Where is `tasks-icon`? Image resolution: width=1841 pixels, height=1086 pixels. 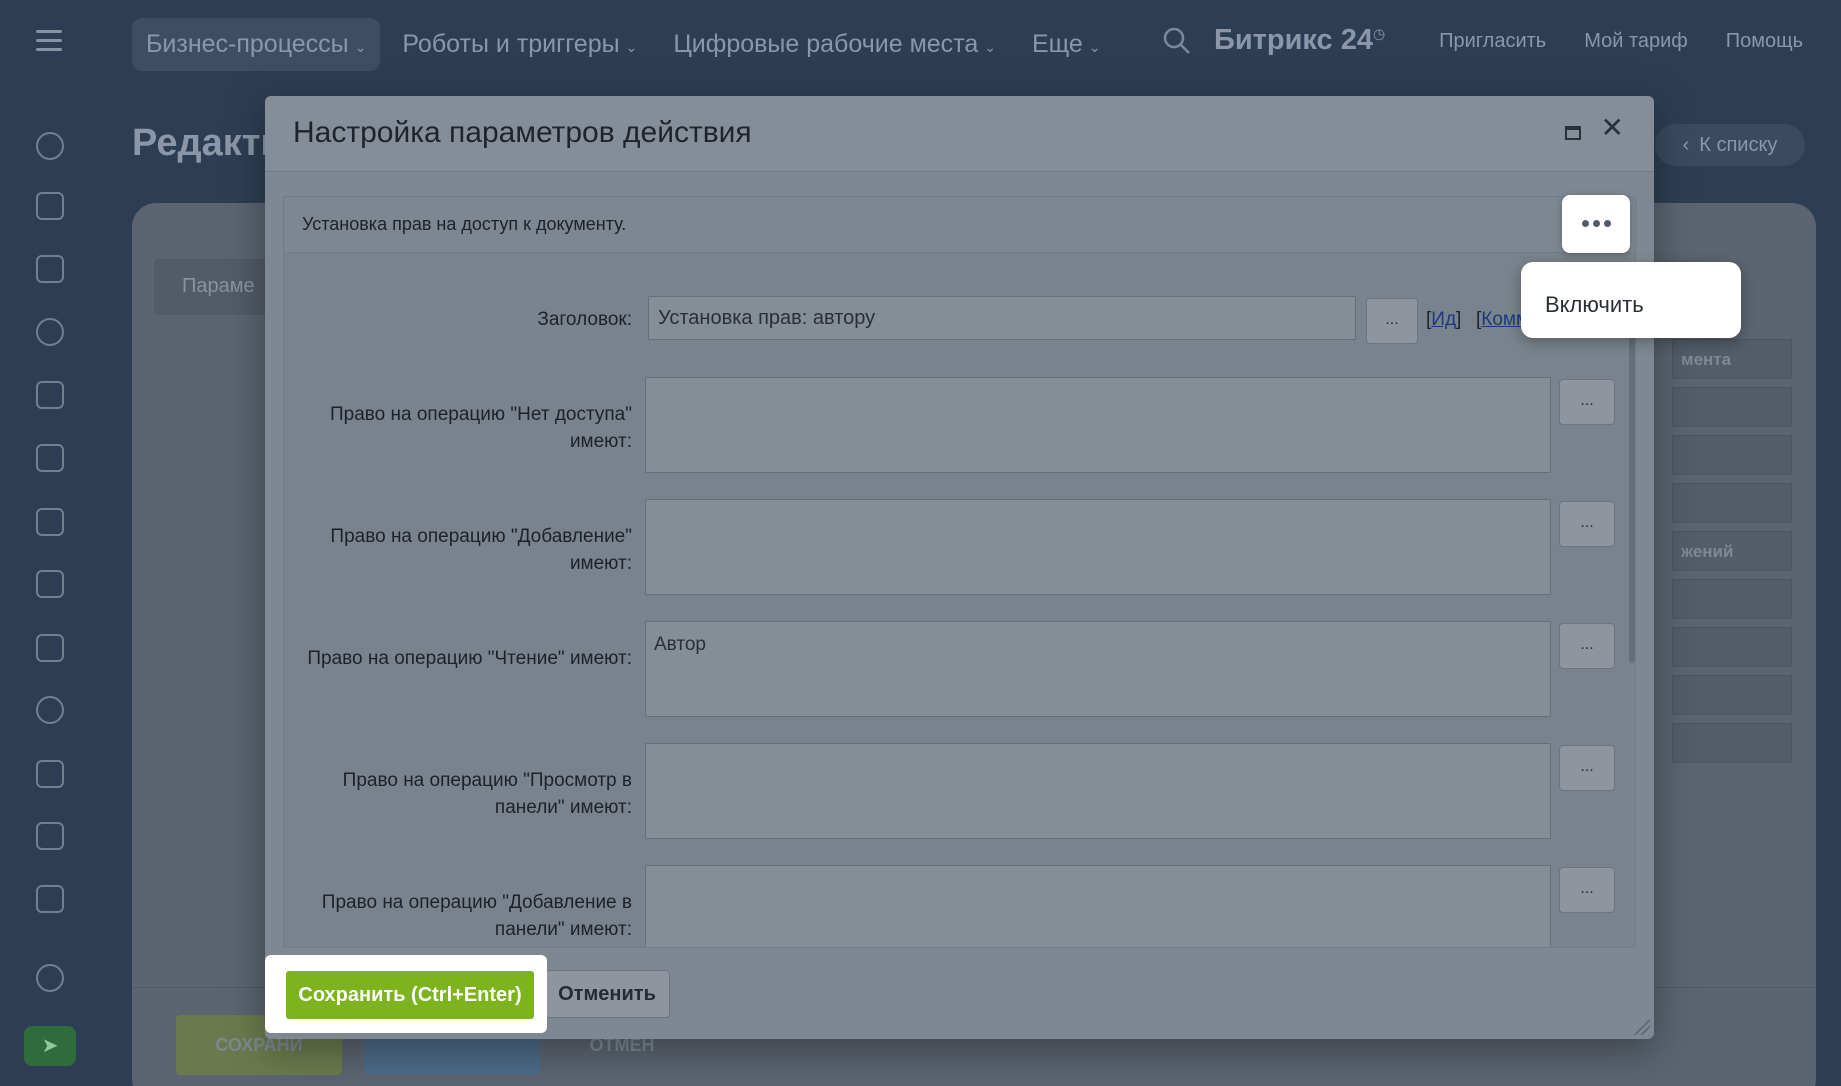
tasks-icon is located at coordinates (50, 269).